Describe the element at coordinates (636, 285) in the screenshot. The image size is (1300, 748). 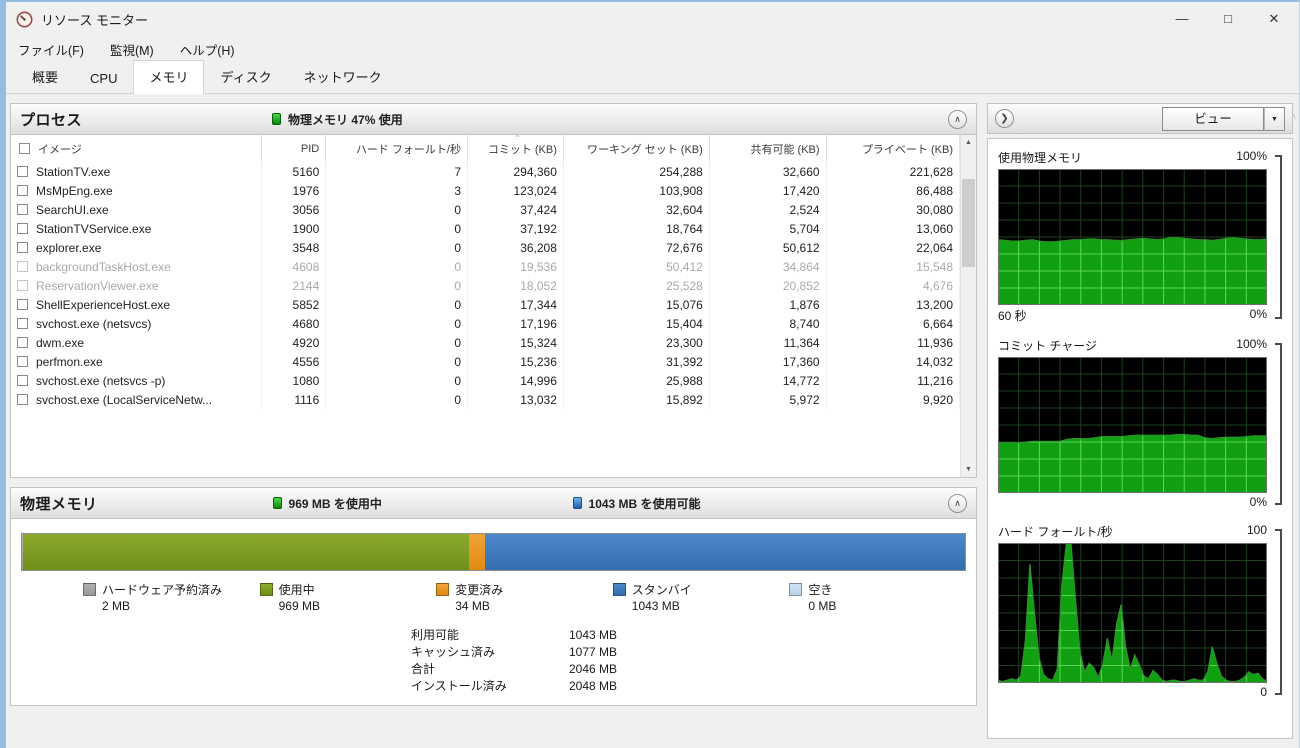
I see `cell-value: 25,528` at that location.